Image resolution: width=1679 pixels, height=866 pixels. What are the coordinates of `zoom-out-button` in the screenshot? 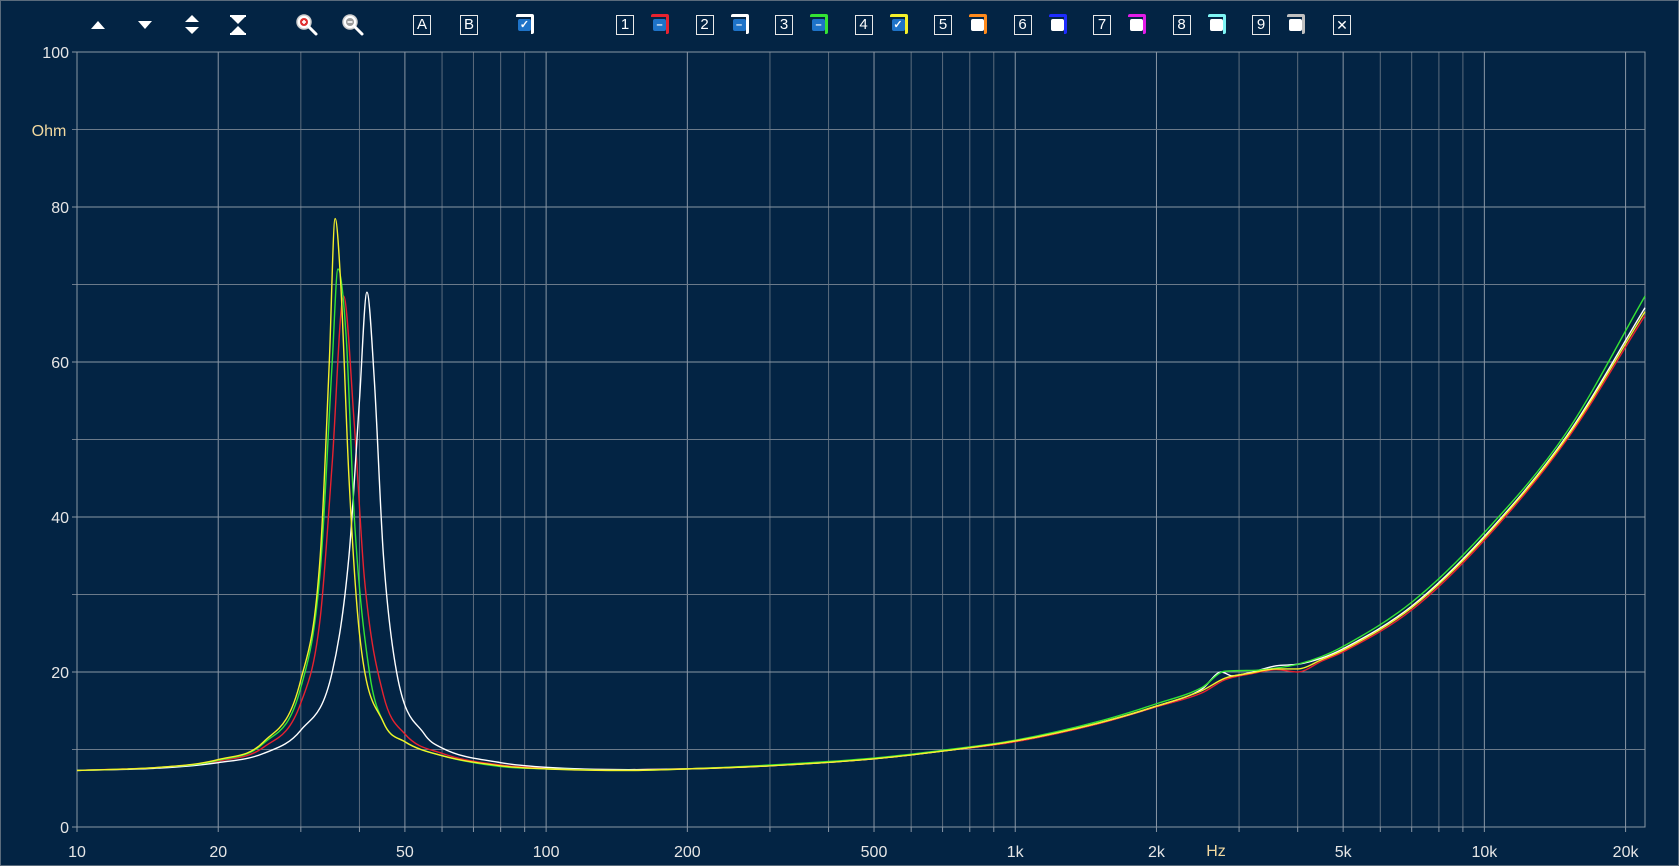 It's located at (353, 25).